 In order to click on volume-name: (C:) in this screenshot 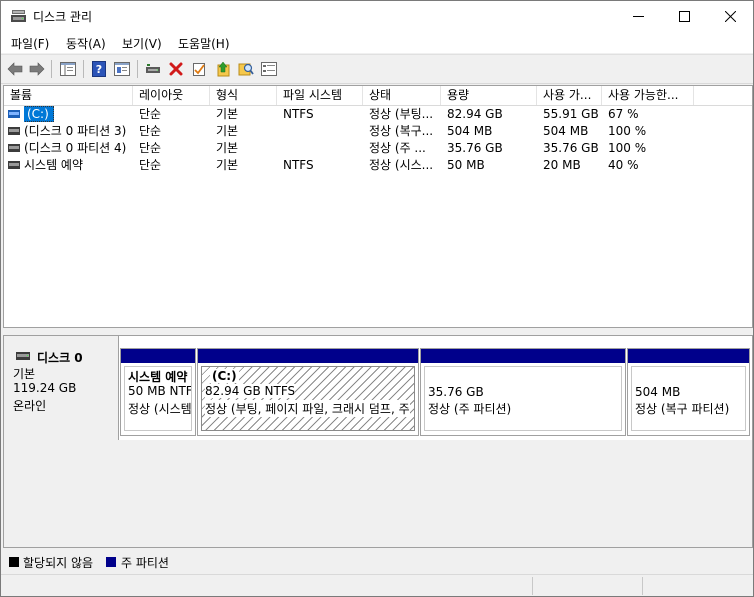, I will do `click(39, 114)`.